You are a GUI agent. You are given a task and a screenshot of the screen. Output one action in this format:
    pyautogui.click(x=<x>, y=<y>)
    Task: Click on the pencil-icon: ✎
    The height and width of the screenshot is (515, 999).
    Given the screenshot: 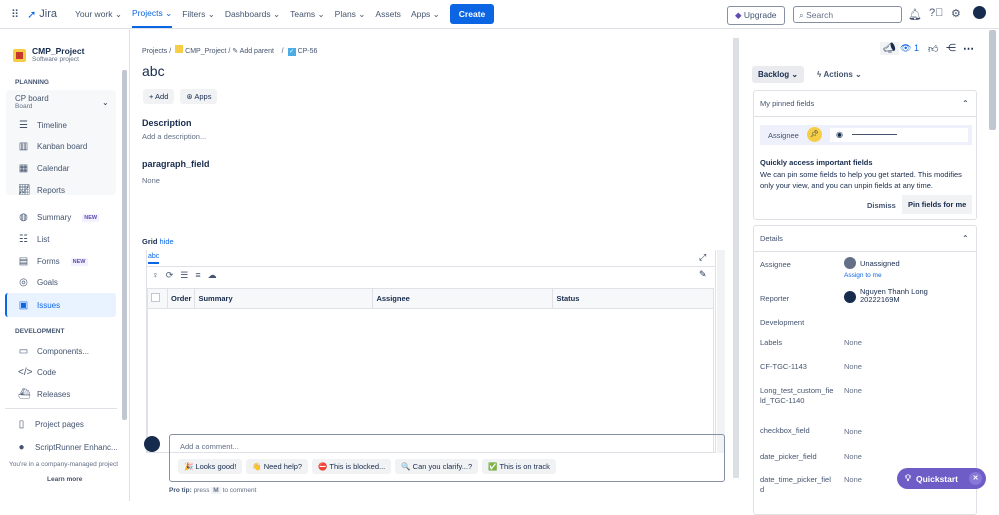 What is the action you would take?
    pyautogui.click(x=235, y=51)
    